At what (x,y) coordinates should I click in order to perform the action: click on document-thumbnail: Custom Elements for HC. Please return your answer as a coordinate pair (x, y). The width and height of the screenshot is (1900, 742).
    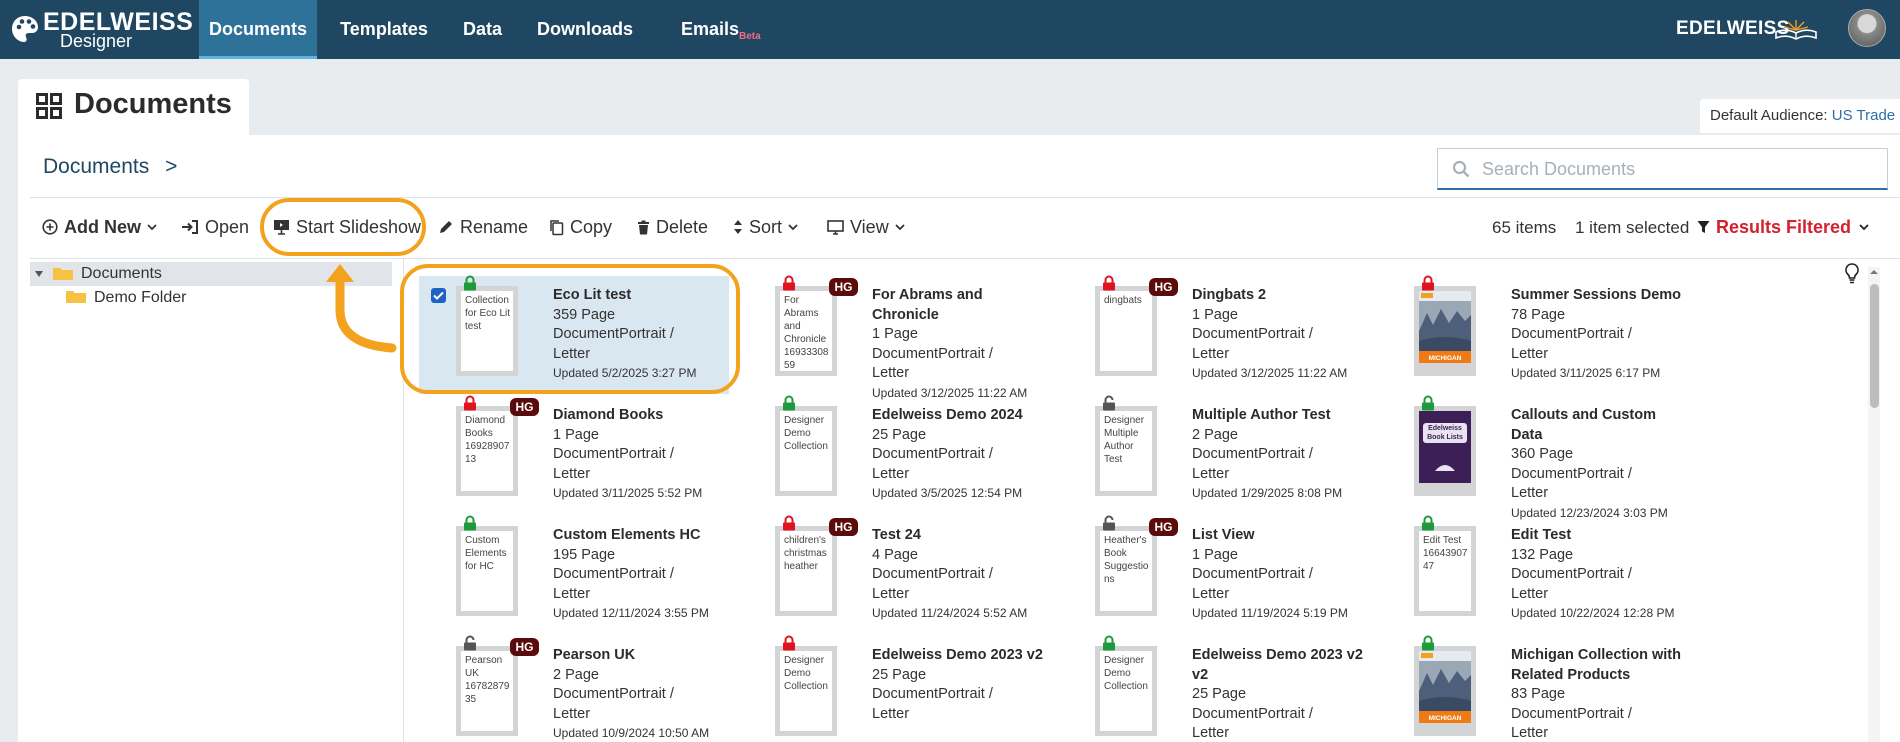
    Looking at the image, I should click on (487, 571).